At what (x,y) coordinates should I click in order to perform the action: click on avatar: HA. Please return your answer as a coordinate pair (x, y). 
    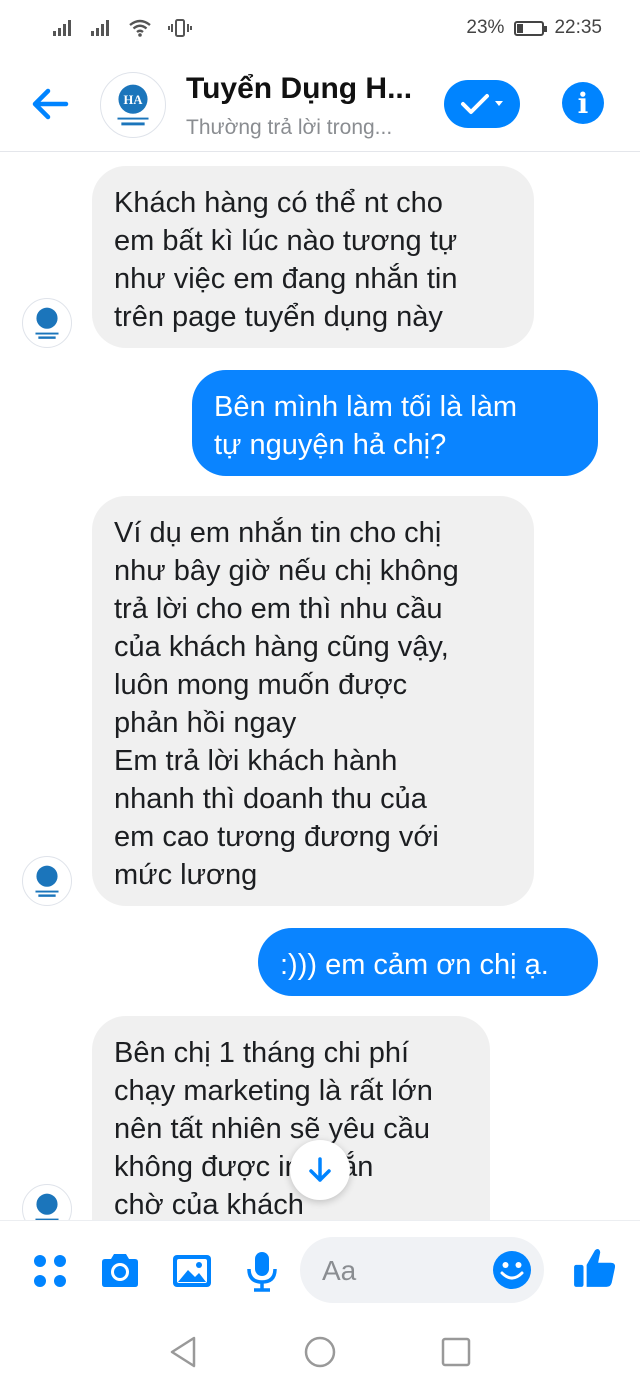
    Looking at the image, I should click on (133, 105).